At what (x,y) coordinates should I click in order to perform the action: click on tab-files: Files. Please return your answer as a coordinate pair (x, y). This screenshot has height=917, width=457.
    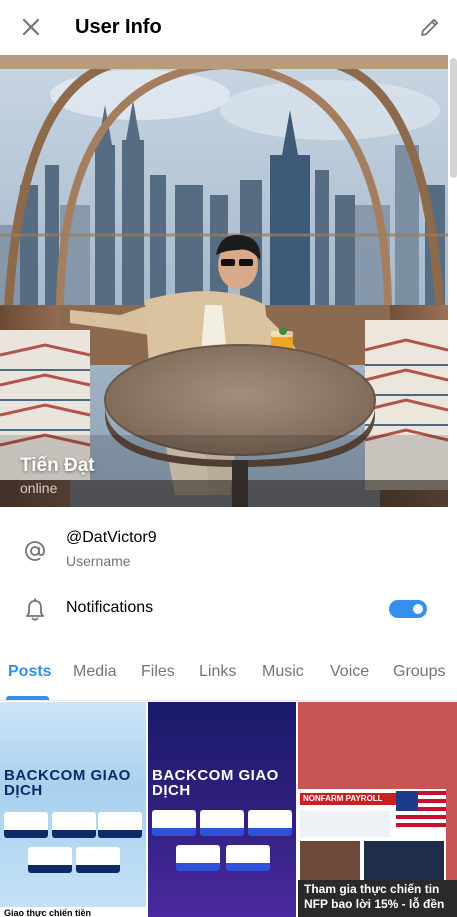
    Looking at the image, I should click on (158, 672).